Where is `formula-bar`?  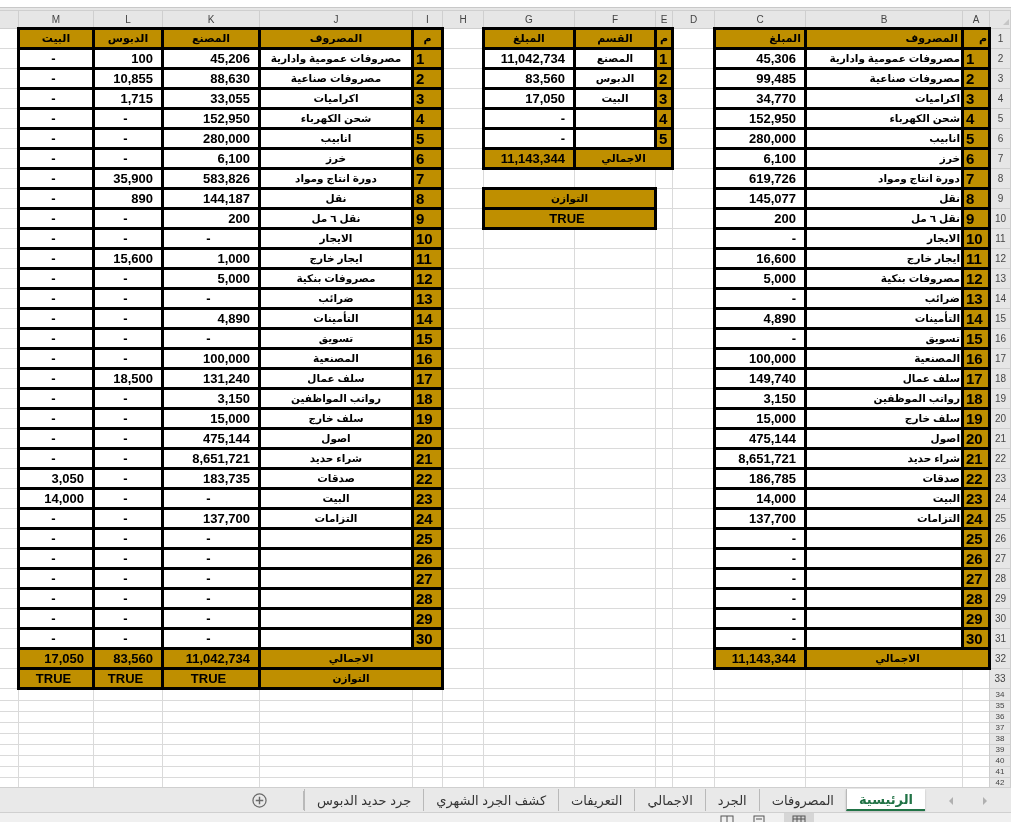 formula-bar is located at coordinates (505, 4).